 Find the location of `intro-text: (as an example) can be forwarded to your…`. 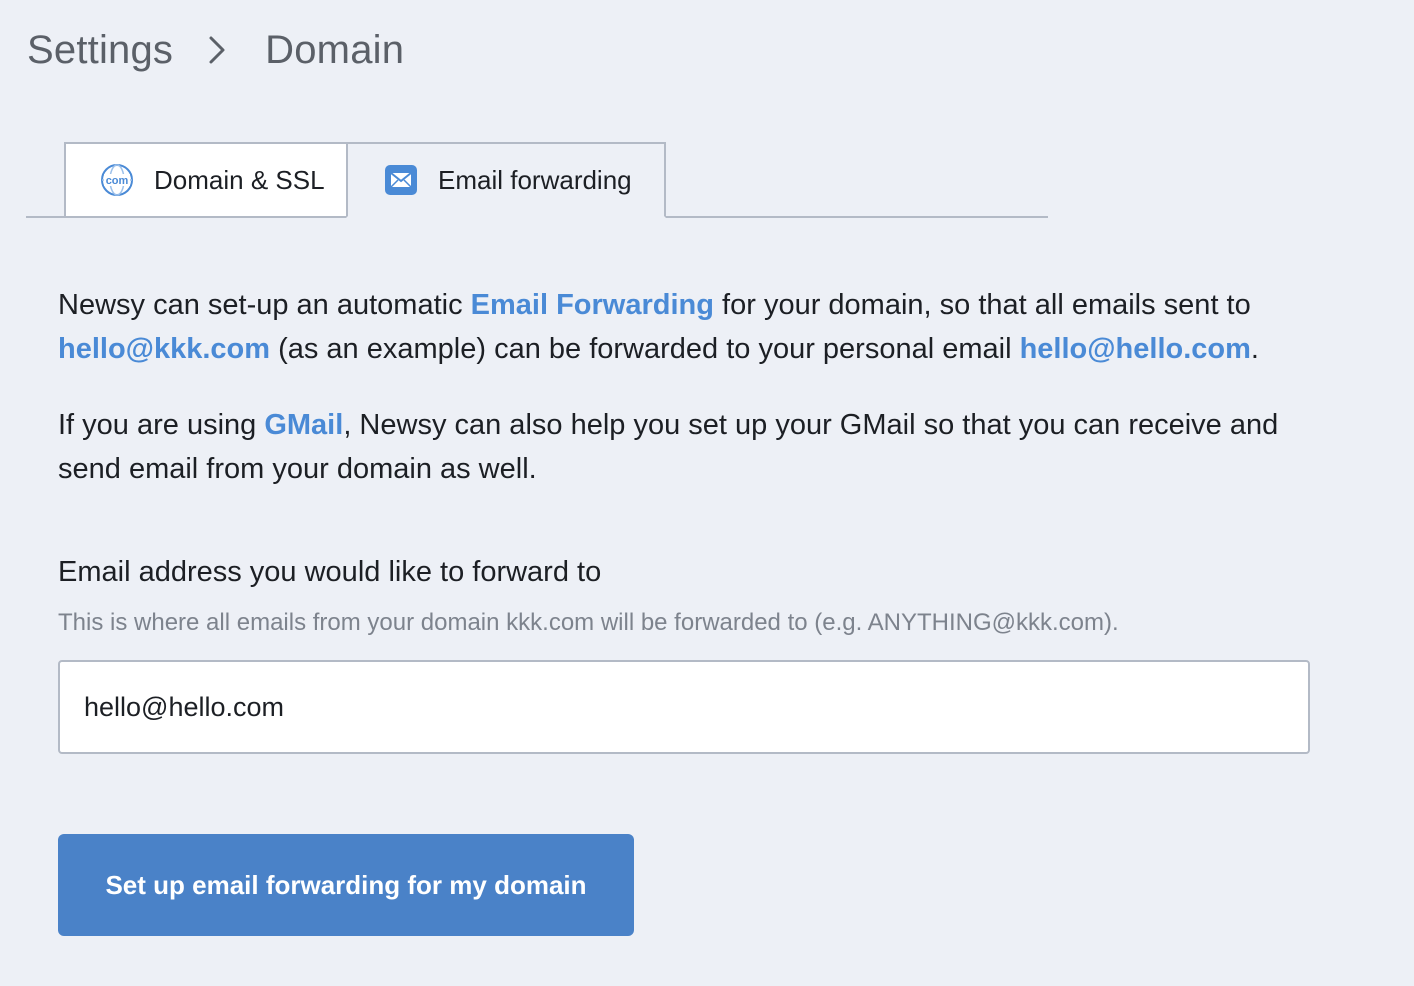

intro-text: (as an example) can be forwarded to your… is located at coordinates (645, 349).